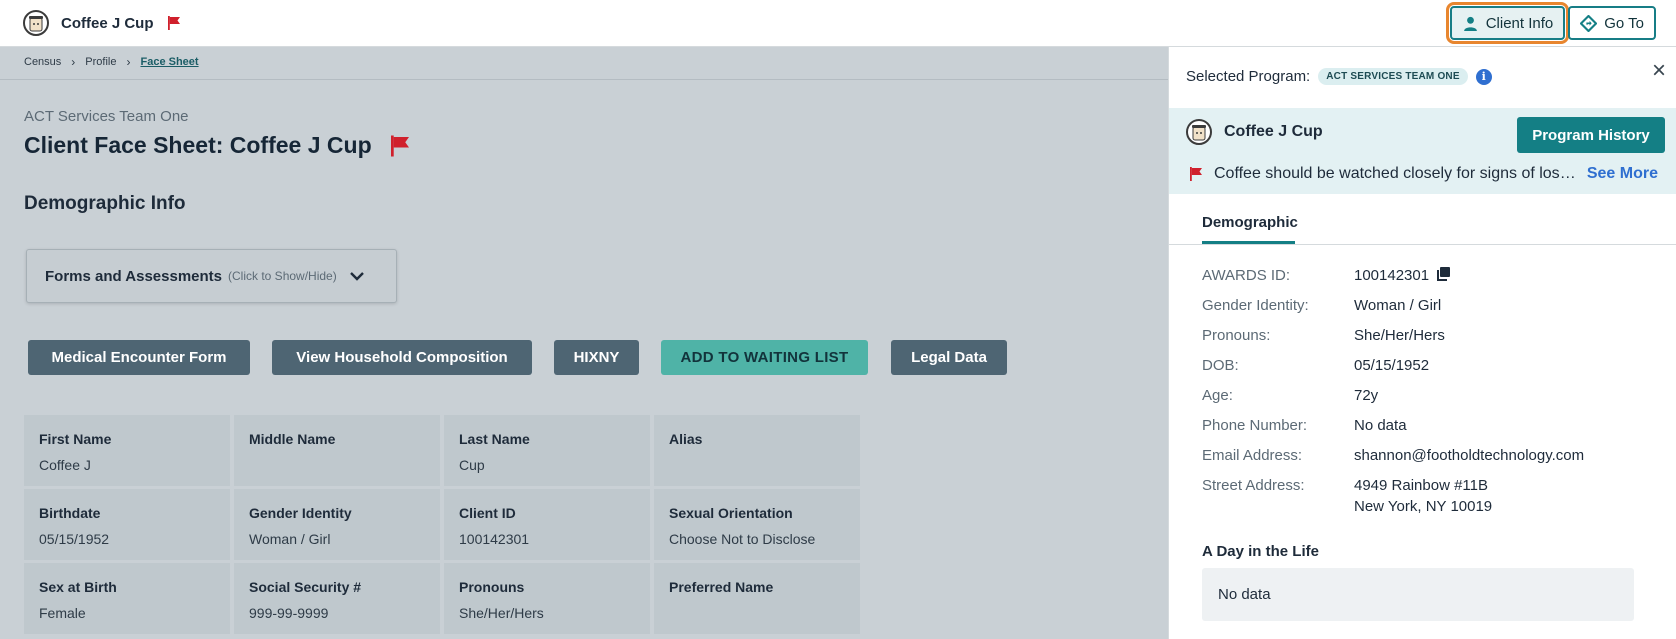 This screenshot has width=1676, height=639. Describe the element at coordinates (1255, 305) in the screenshot. I see `field-label: Gender Identity:` at that location.